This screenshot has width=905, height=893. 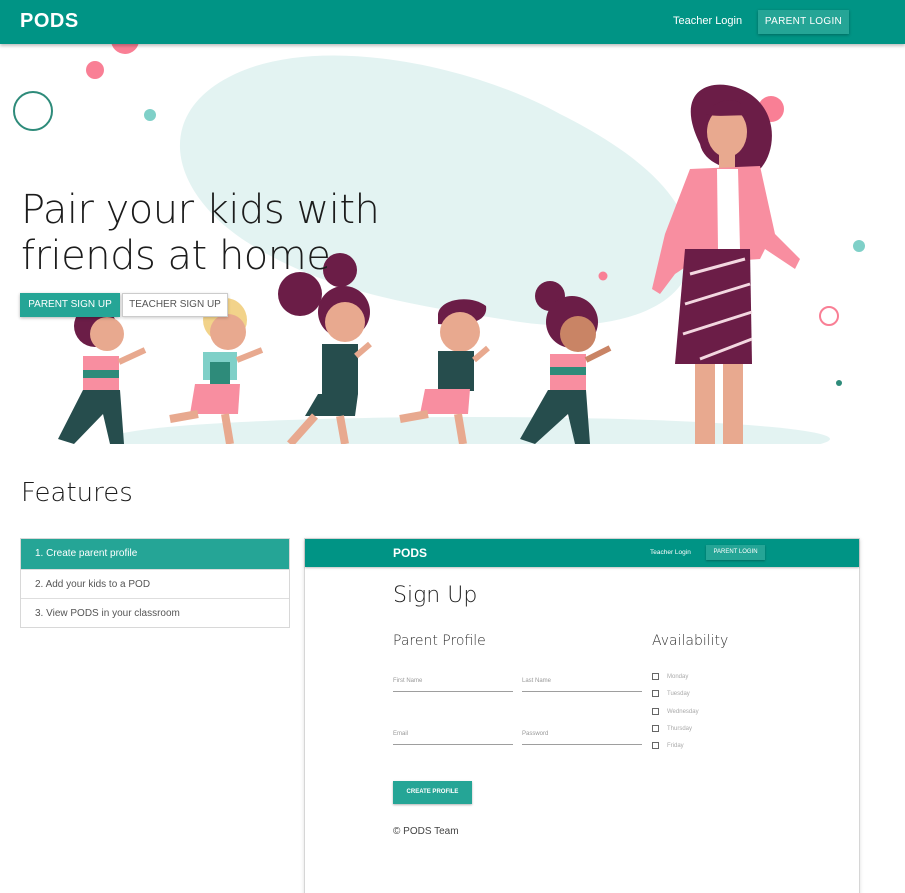 I want to click on day-label: Thursday, so click(x=680, y=729).